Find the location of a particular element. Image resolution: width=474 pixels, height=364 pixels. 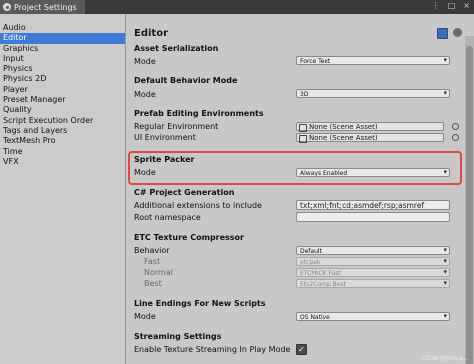

sidebar-item-player: Player is located at coordinates (62, 90).